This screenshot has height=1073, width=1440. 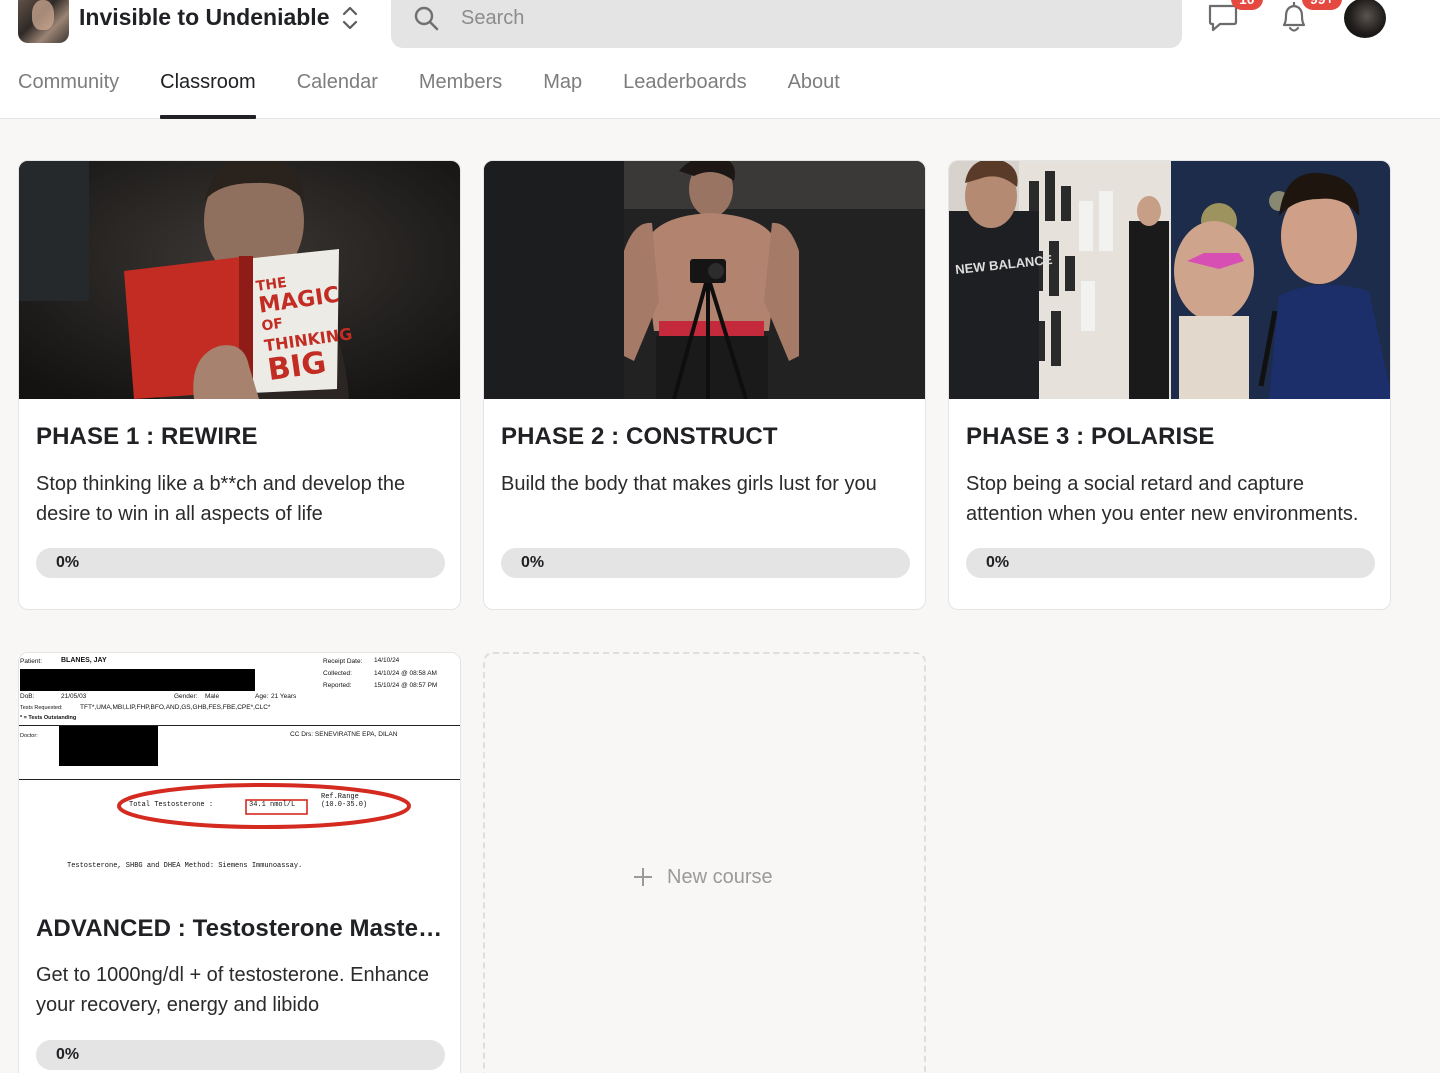 I want to click on search-bar, so click(x=786, y=24).